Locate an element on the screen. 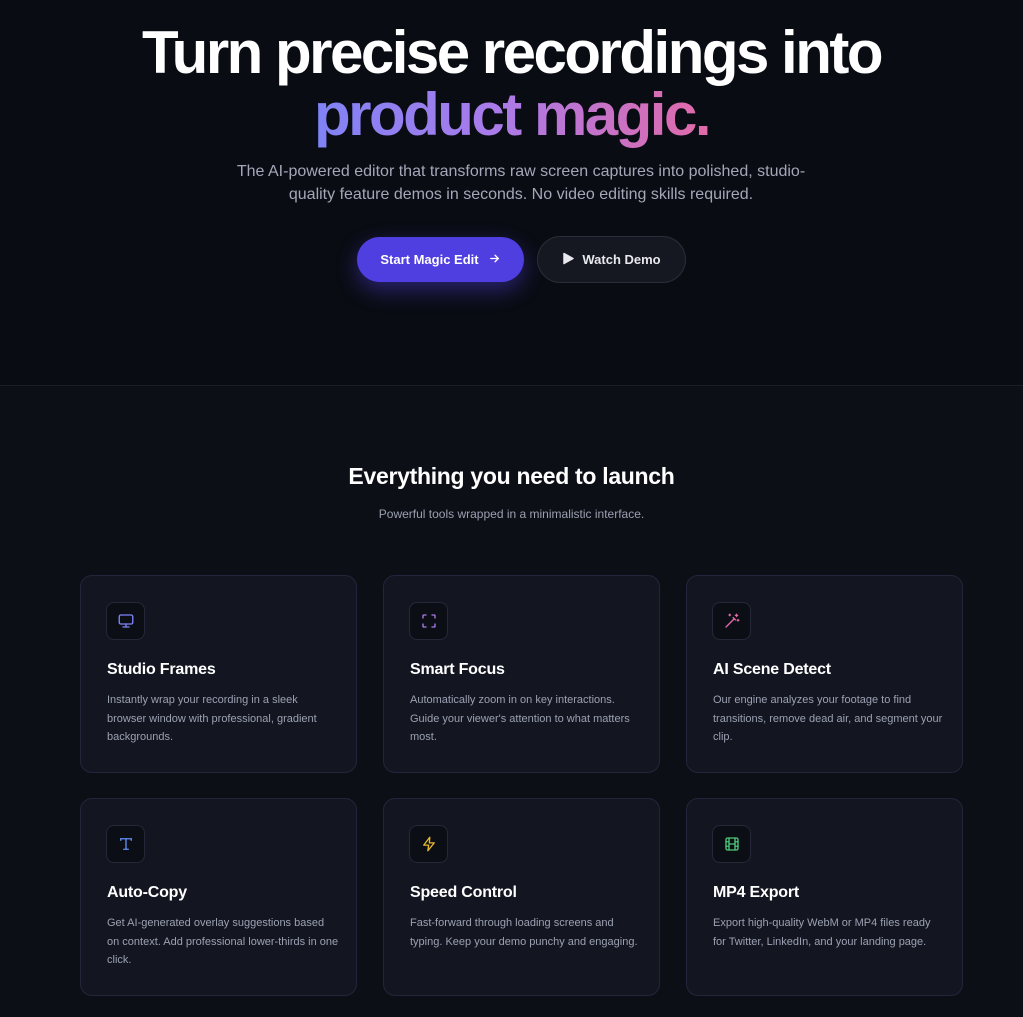 The width and height of the screenshot is (1023, 1017). feature-card-title: Auto-Copy is located at coordinates (147, 892).